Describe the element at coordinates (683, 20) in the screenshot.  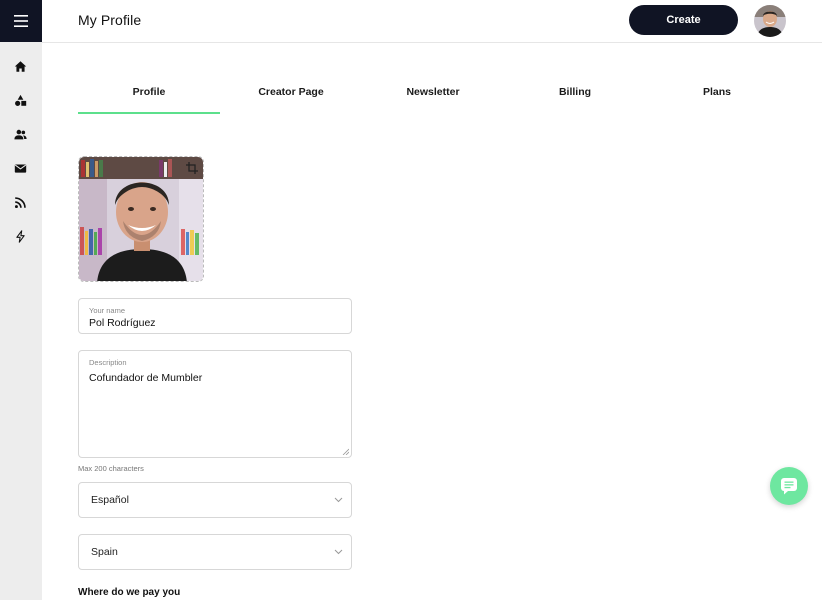
I see `create-button: Create` at that location.